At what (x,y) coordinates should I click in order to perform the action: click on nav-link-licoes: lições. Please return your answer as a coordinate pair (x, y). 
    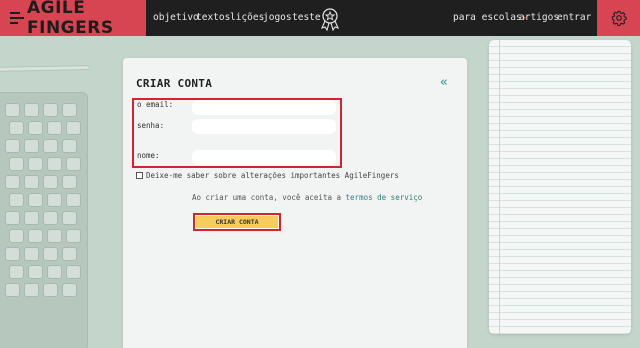
    Looking at the image, I should click on (247, 17).